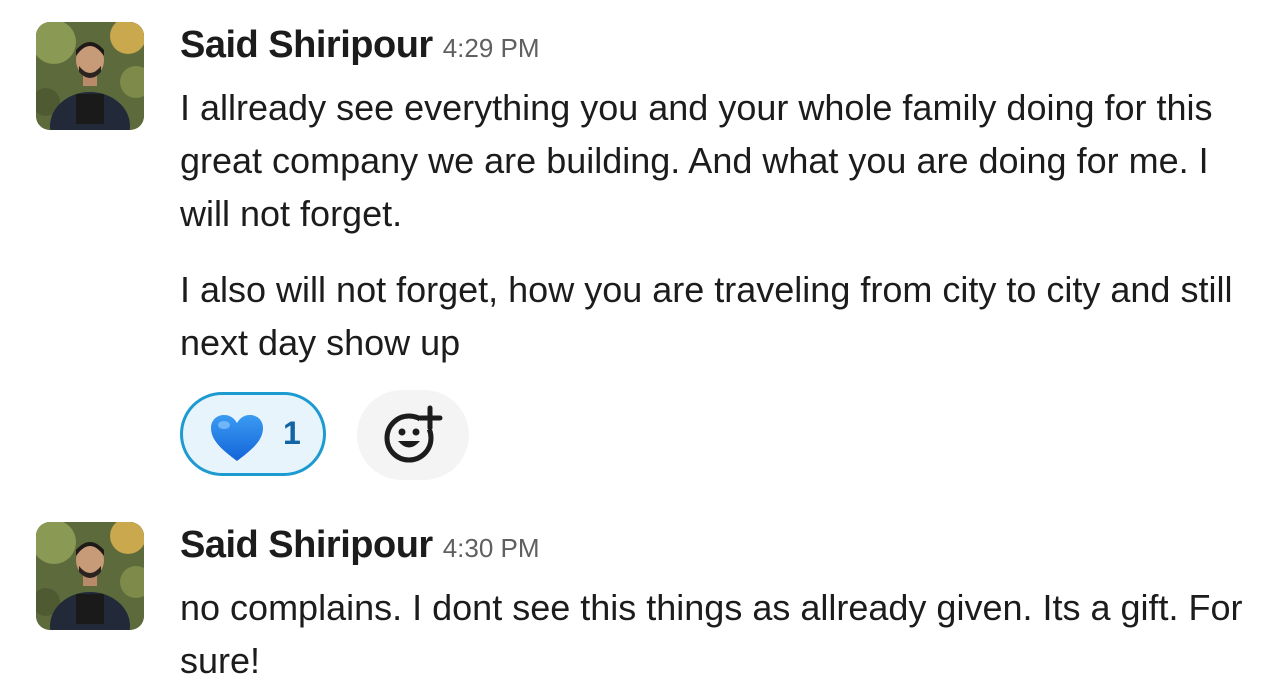 The height and width of the screenshot is (700, 1284). What do you see at coordinates (237, 438) in the screenshot?
I see `blue-heart-icon` at bounding box center [237, 438].